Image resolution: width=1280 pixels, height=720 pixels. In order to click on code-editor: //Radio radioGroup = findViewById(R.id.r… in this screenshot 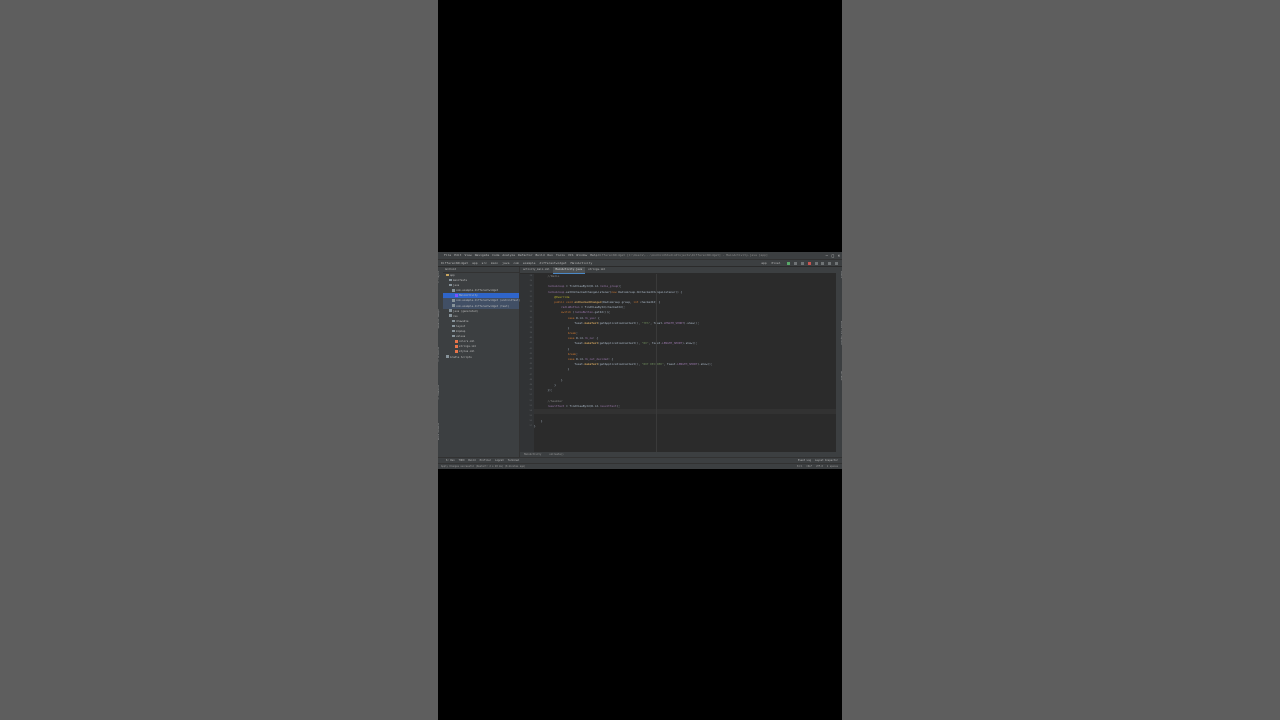, I will do `click(685, 363)`.